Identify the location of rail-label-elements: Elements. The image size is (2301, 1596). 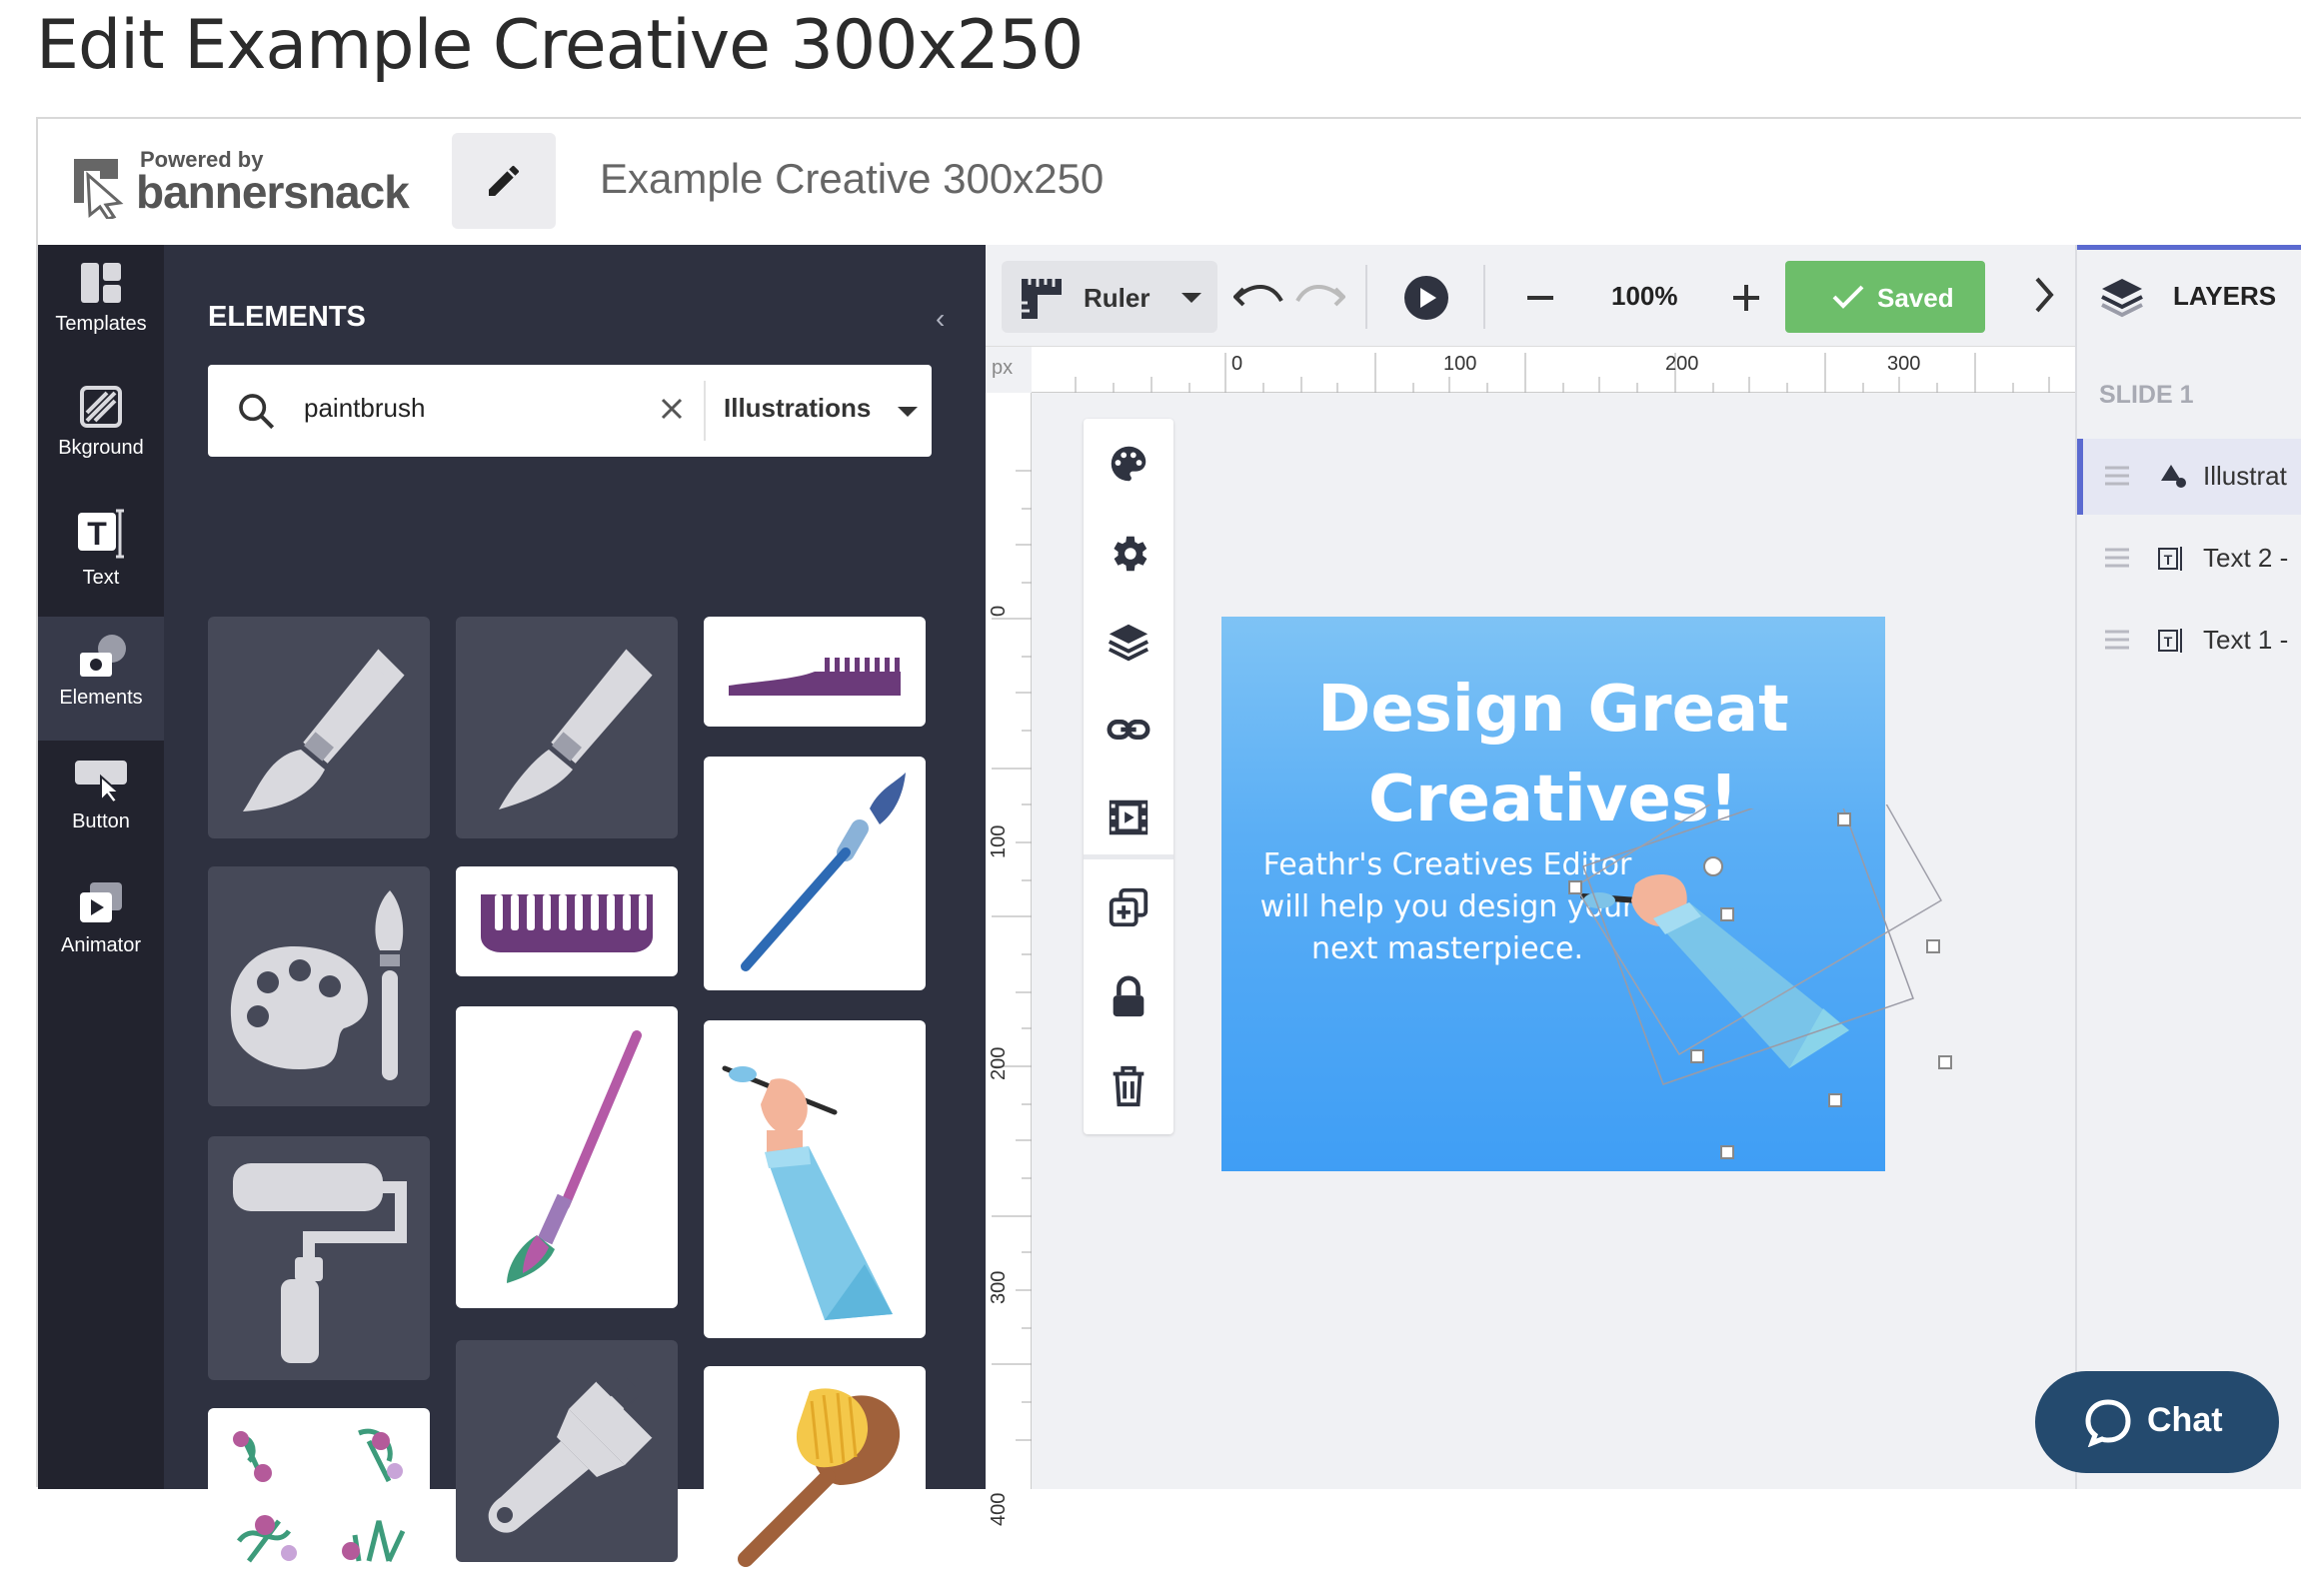
(101, 698).